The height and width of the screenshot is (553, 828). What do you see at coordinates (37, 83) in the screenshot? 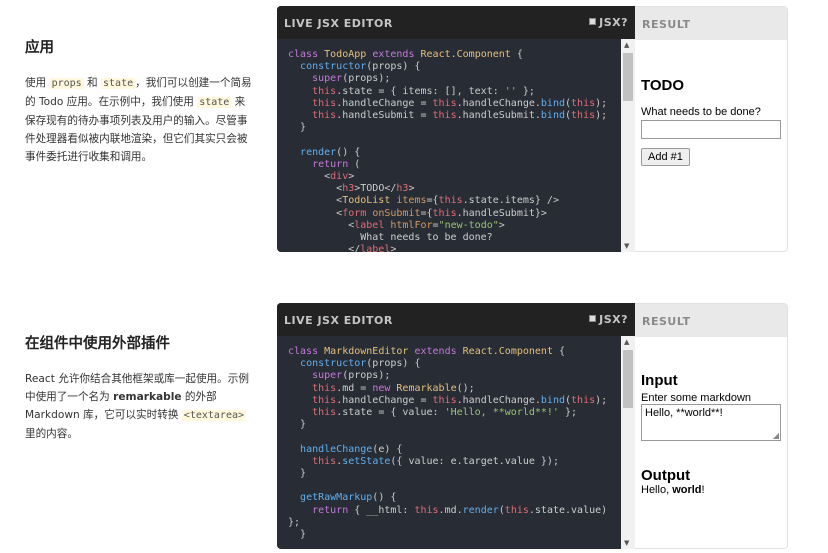
I see `text: 使用` at bounding box center [37, 83].